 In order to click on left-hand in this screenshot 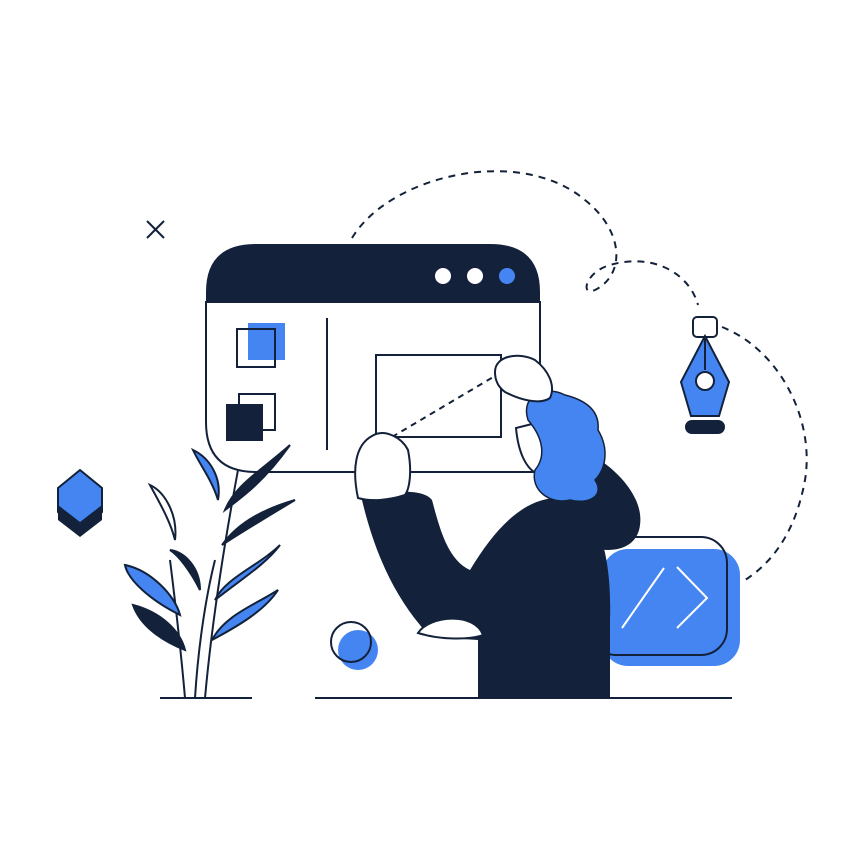, I will do `click(383, 467)`.